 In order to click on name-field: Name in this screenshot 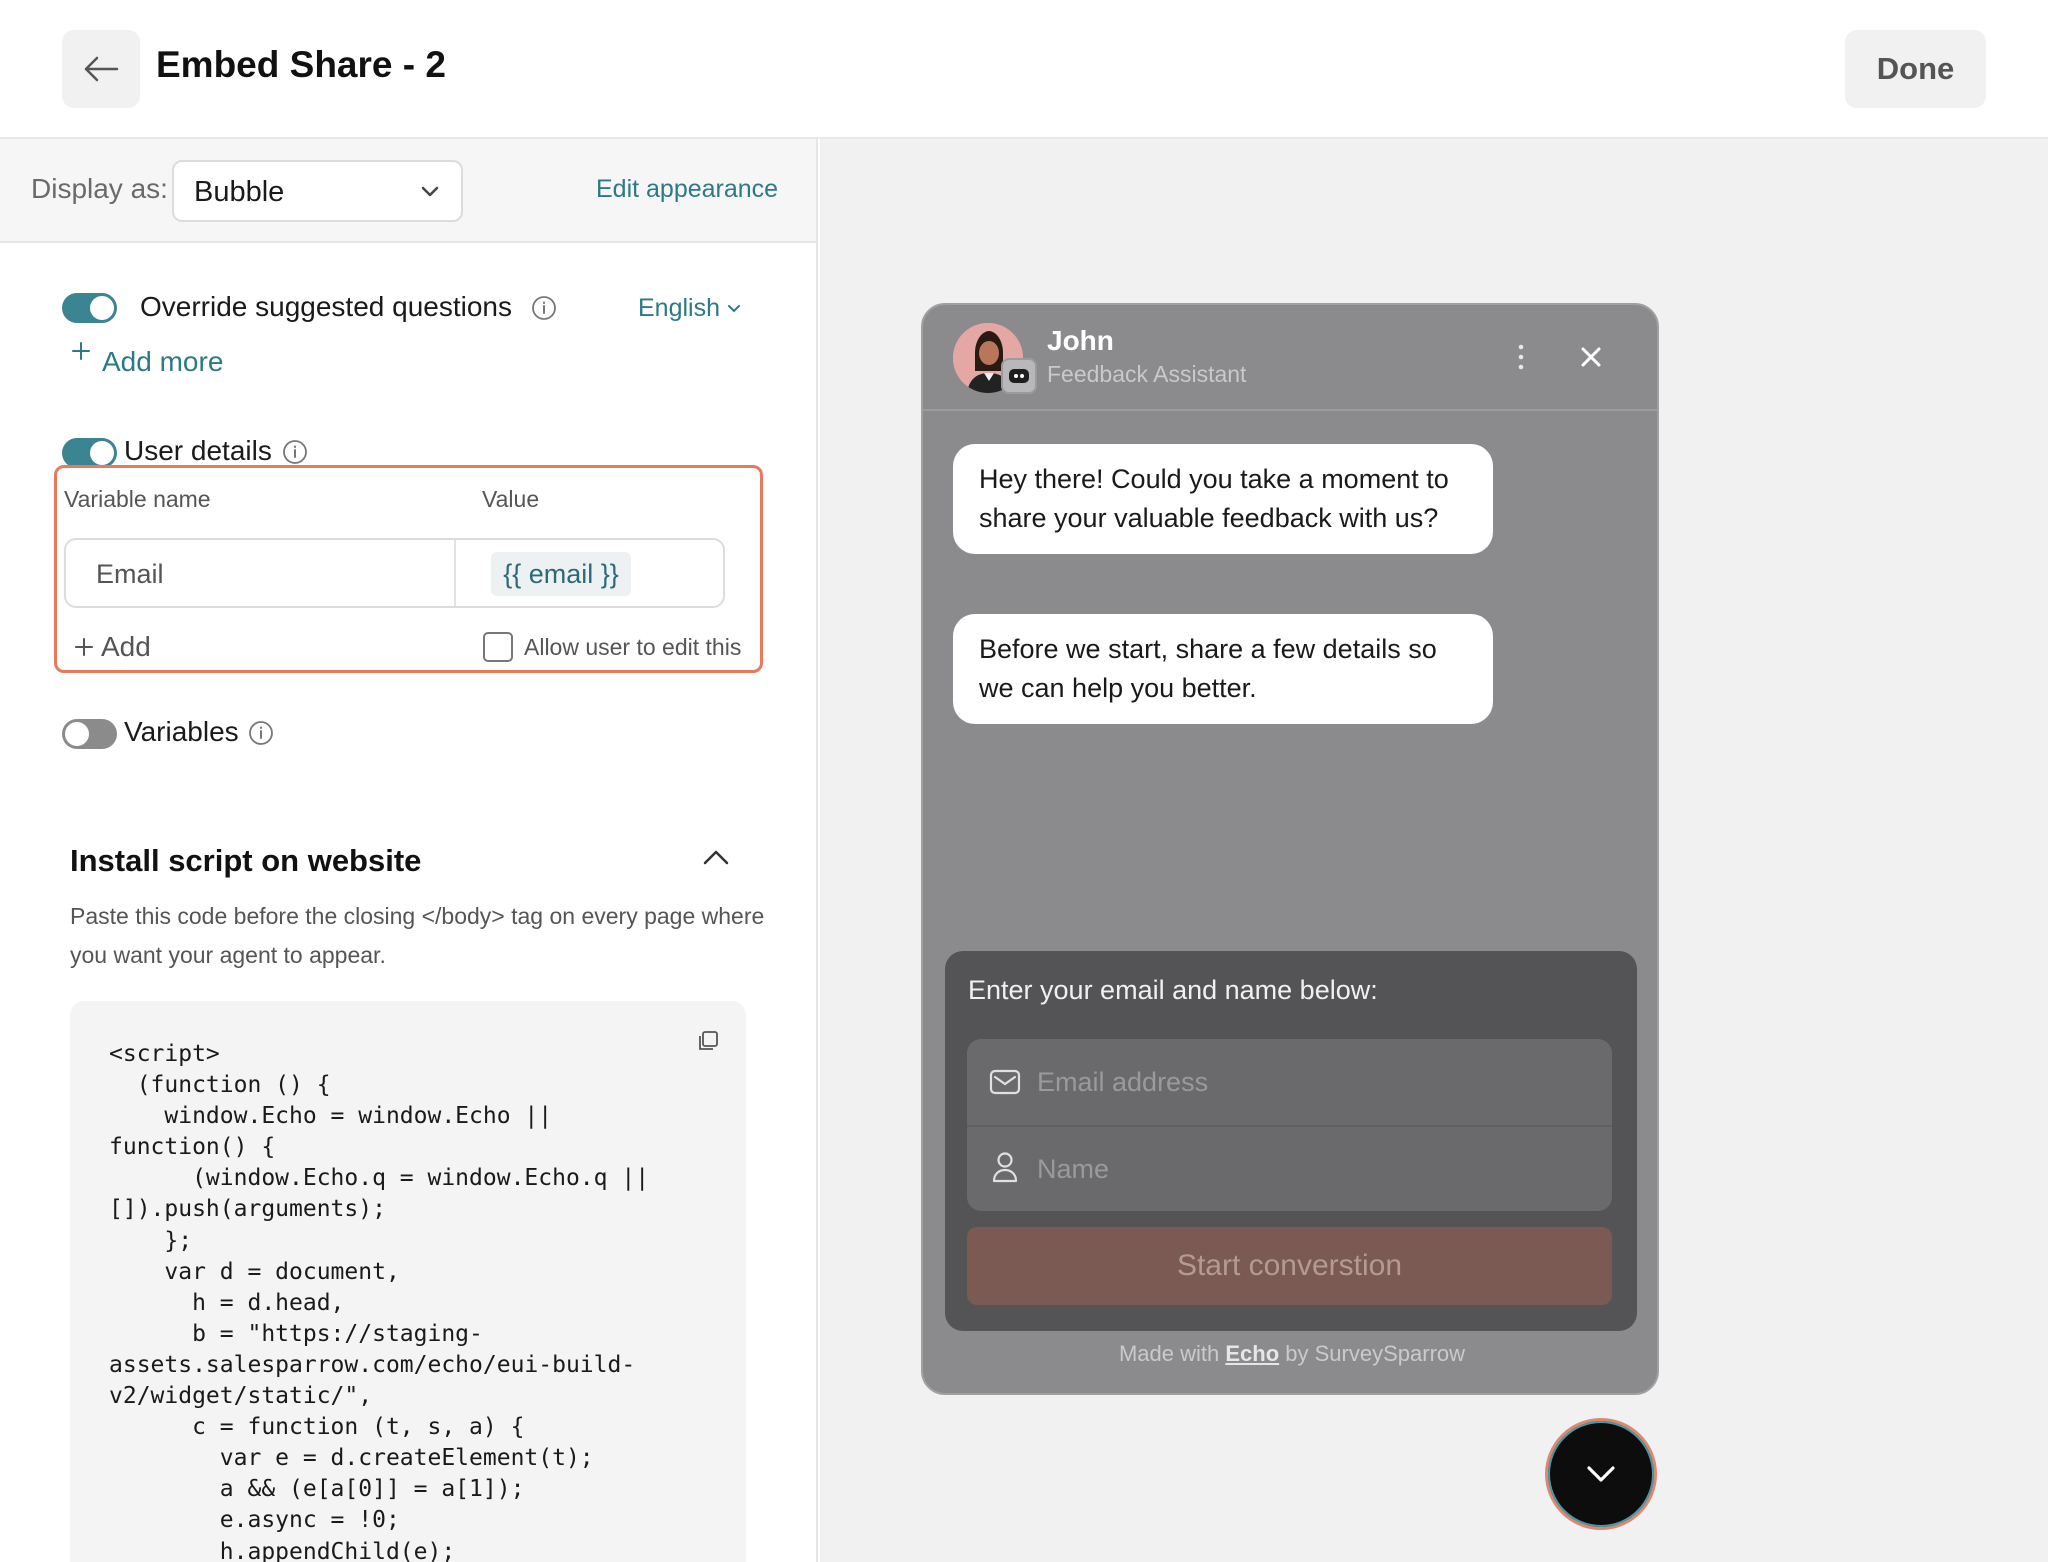, I will do `click(1073, 1169)`.